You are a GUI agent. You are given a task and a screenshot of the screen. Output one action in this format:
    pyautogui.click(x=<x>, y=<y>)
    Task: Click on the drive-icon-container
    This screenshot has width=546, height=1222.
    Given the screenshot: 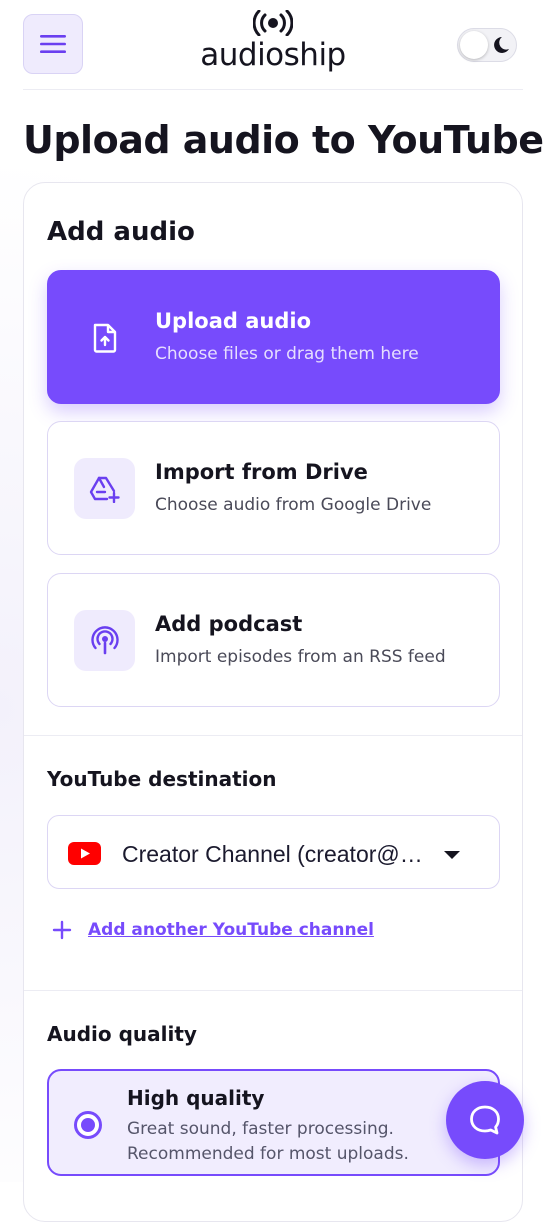 What is the action you would take?
    pyautogui.click(x=104, y=488)
    